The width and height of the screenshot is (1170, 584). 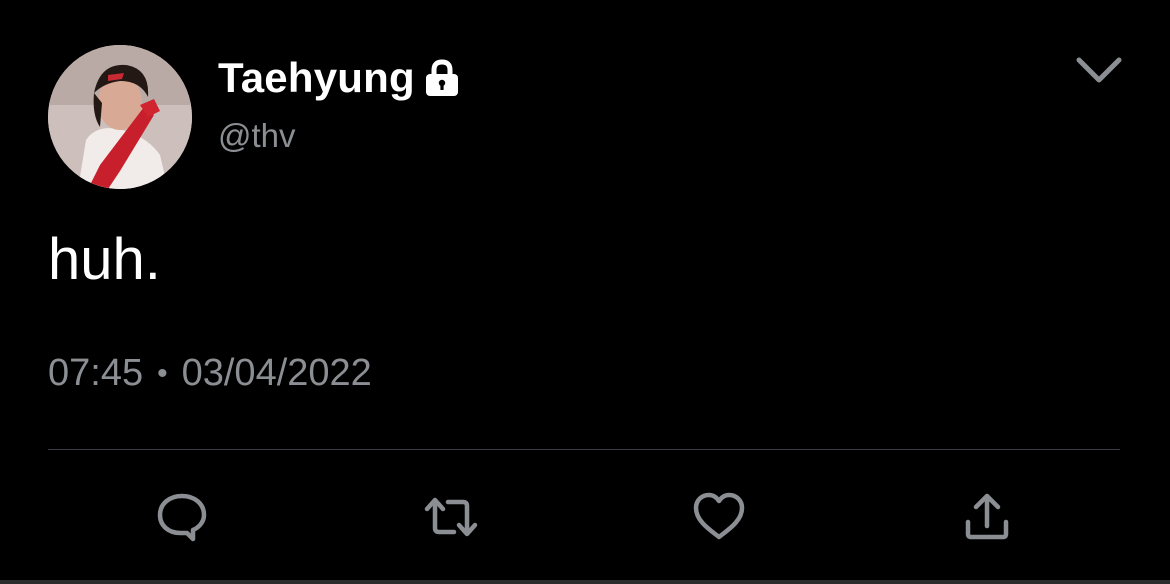 What do you see at coordinates (316, 78) in the screenshot?
I see `display-name: Taehyung` at bounding box center [316, 78].